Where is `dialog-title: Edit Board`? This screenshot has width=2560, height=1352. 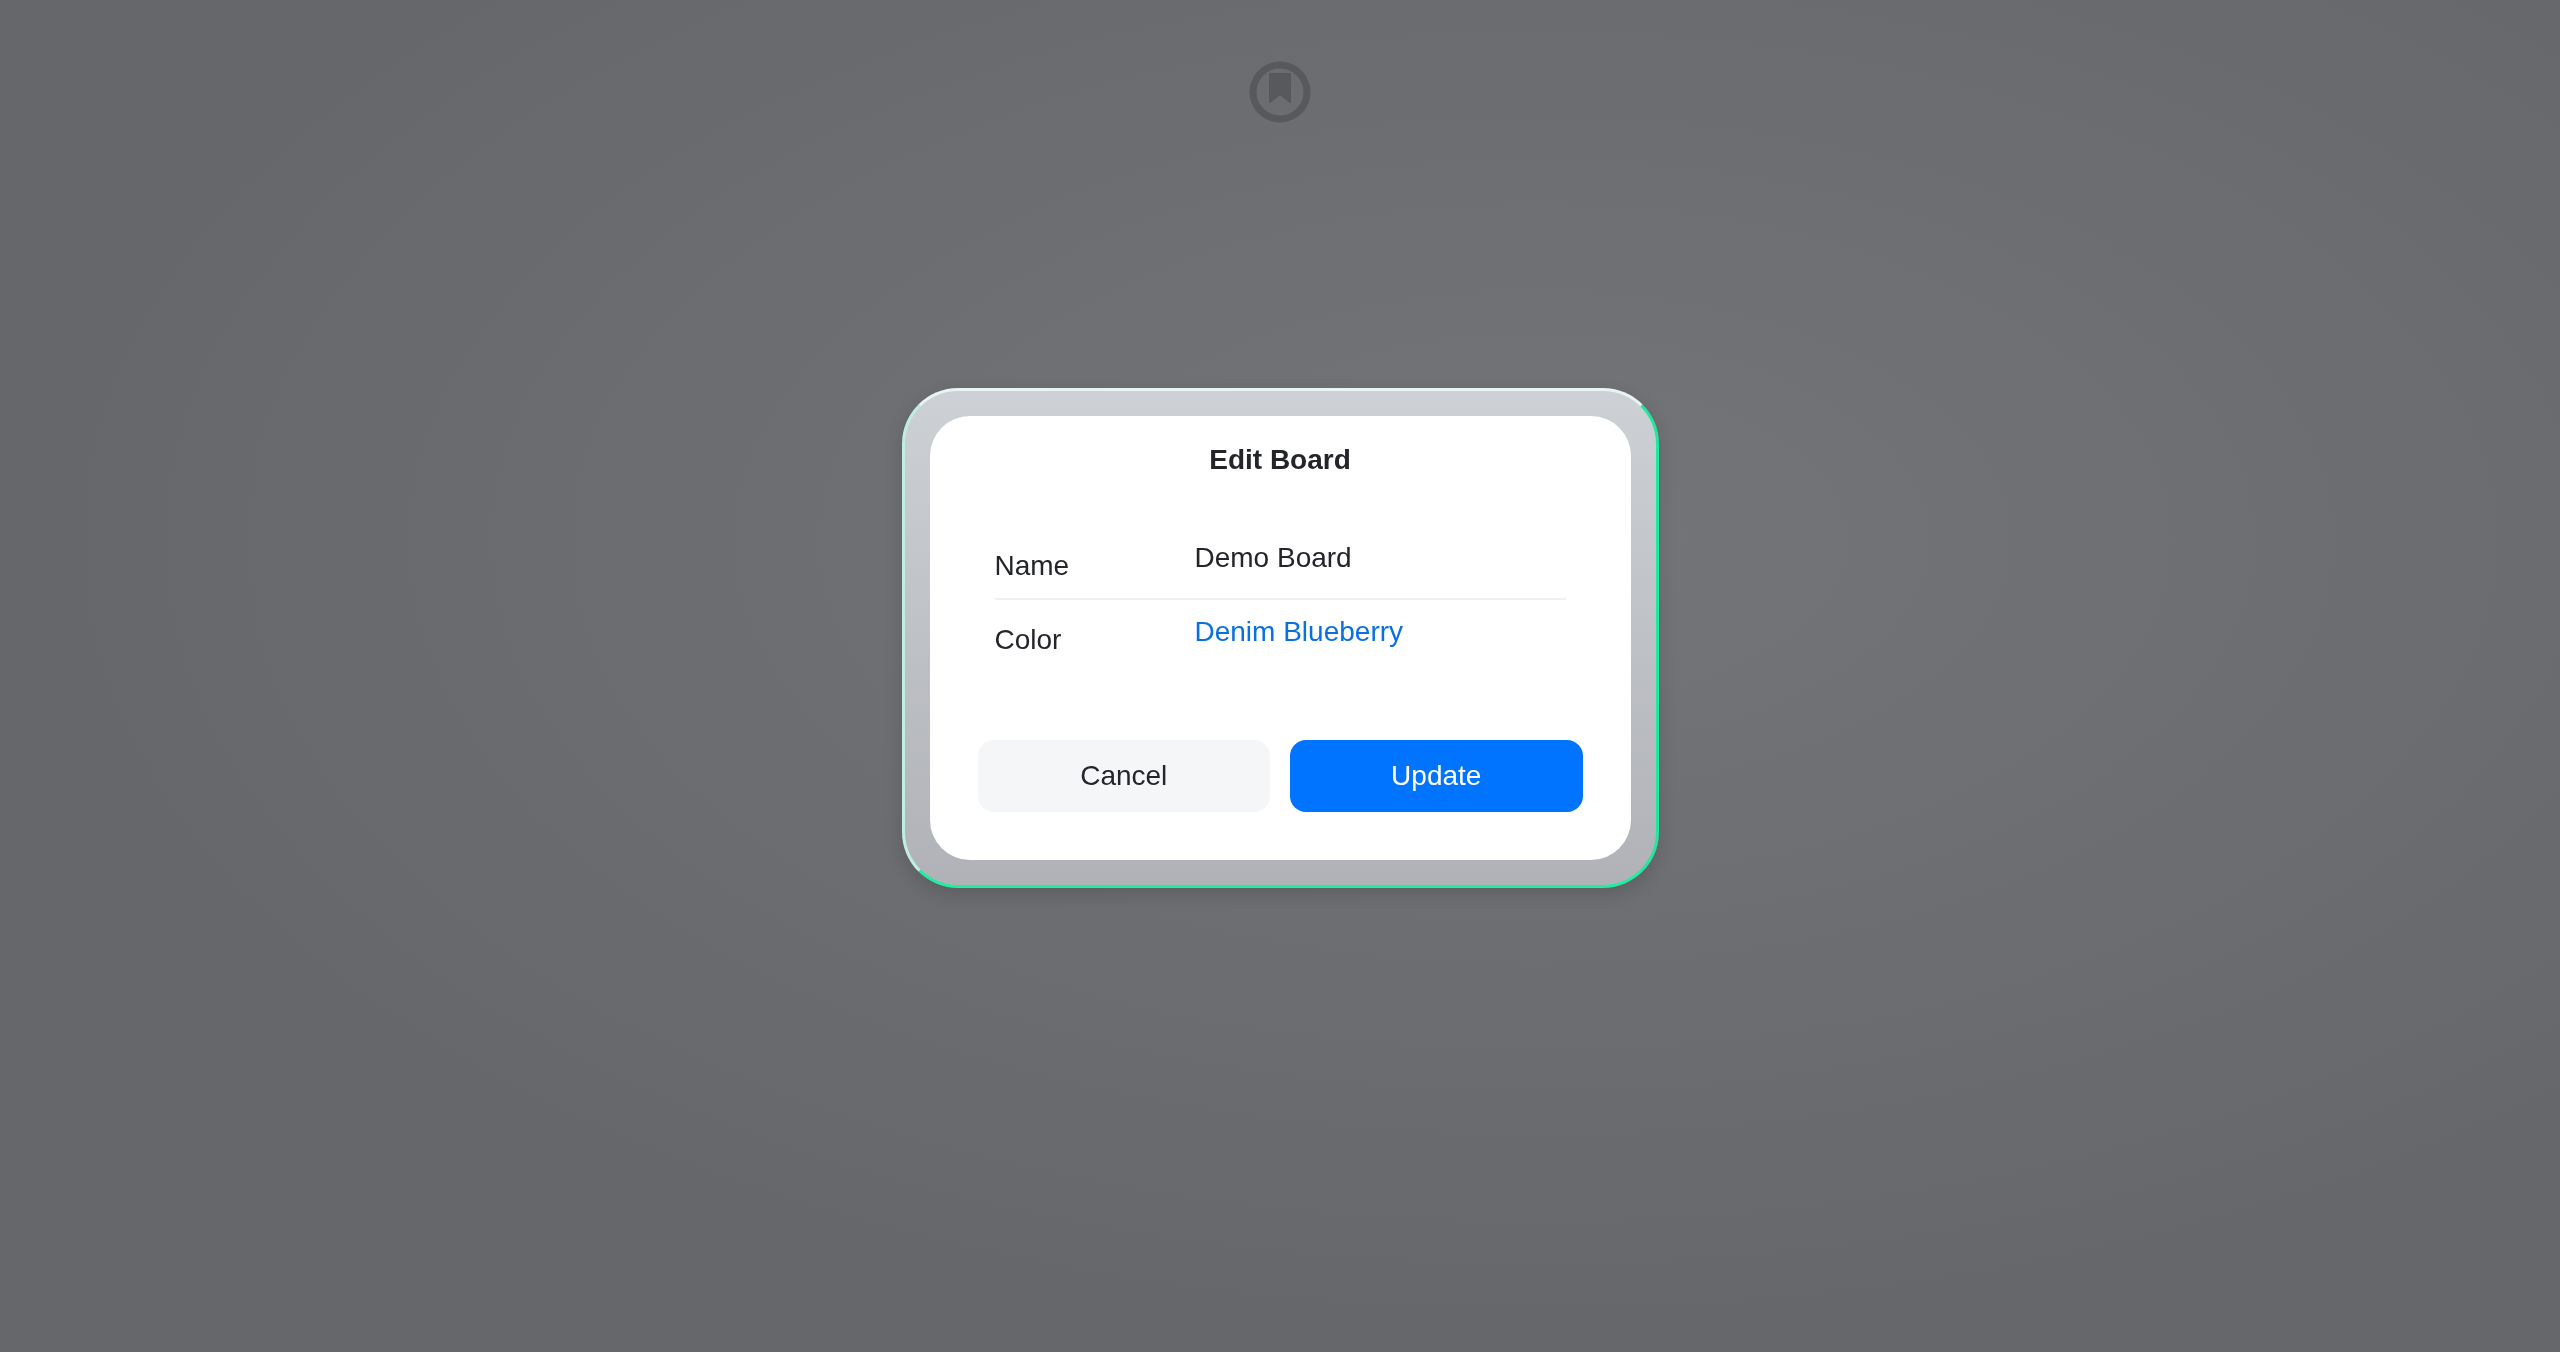
dialog-title: Edit Board is located at coordinates (1280, 460).